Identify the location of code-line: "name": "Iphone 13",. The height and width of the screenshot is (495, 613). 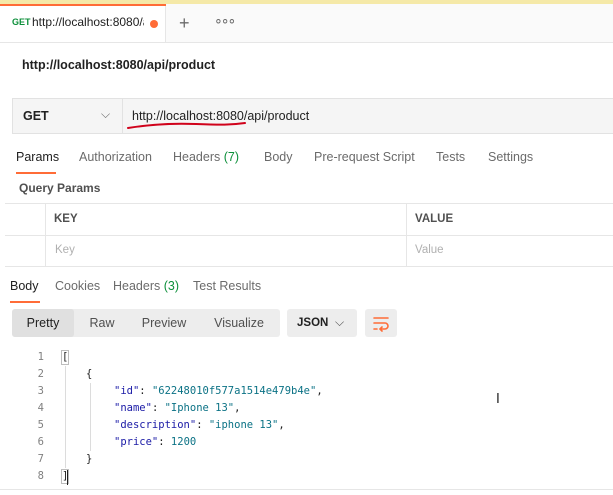
(177, 408).